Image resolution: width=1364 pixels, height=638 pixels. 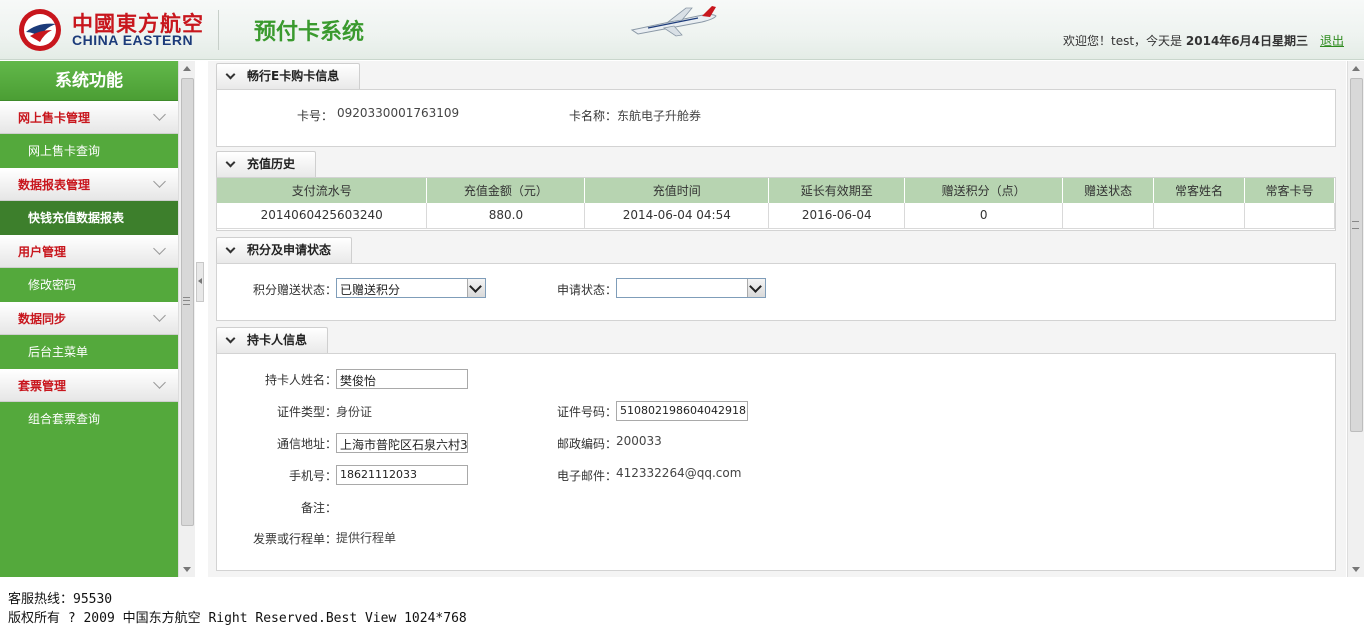 What do you see at coordinates (587, 412) in the screenshot?
I see `id-number-label: 证件号码：` at bounding box center [587, 412].